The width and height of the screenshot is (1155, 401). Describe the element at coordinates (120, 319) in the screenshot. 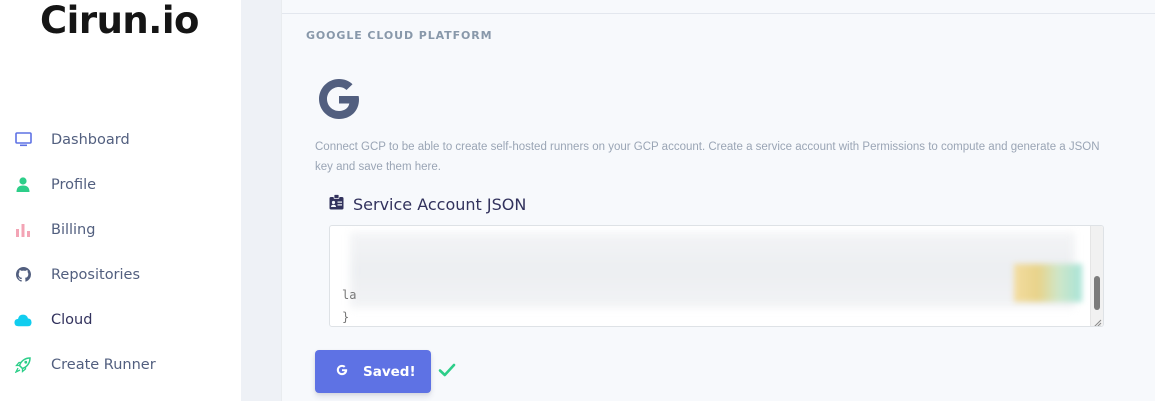

I see `sidebar-item-cloud: Cloud` at that location.